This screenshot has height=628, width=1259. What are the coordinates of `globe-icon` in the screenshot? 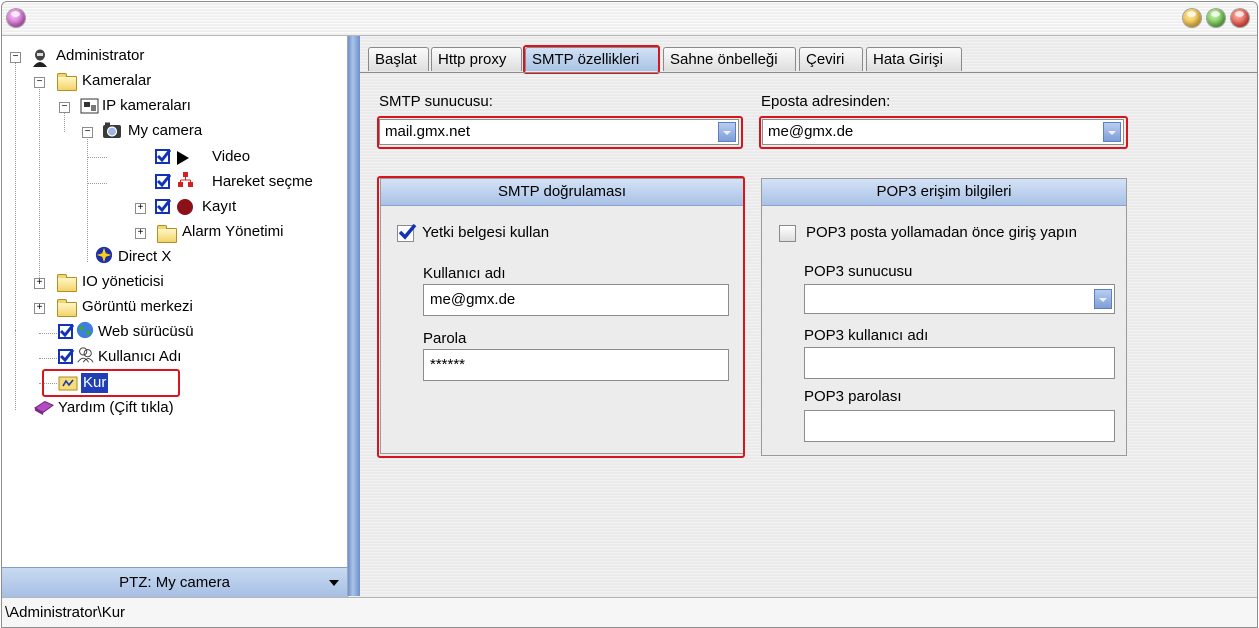 It's located at (85, 330).